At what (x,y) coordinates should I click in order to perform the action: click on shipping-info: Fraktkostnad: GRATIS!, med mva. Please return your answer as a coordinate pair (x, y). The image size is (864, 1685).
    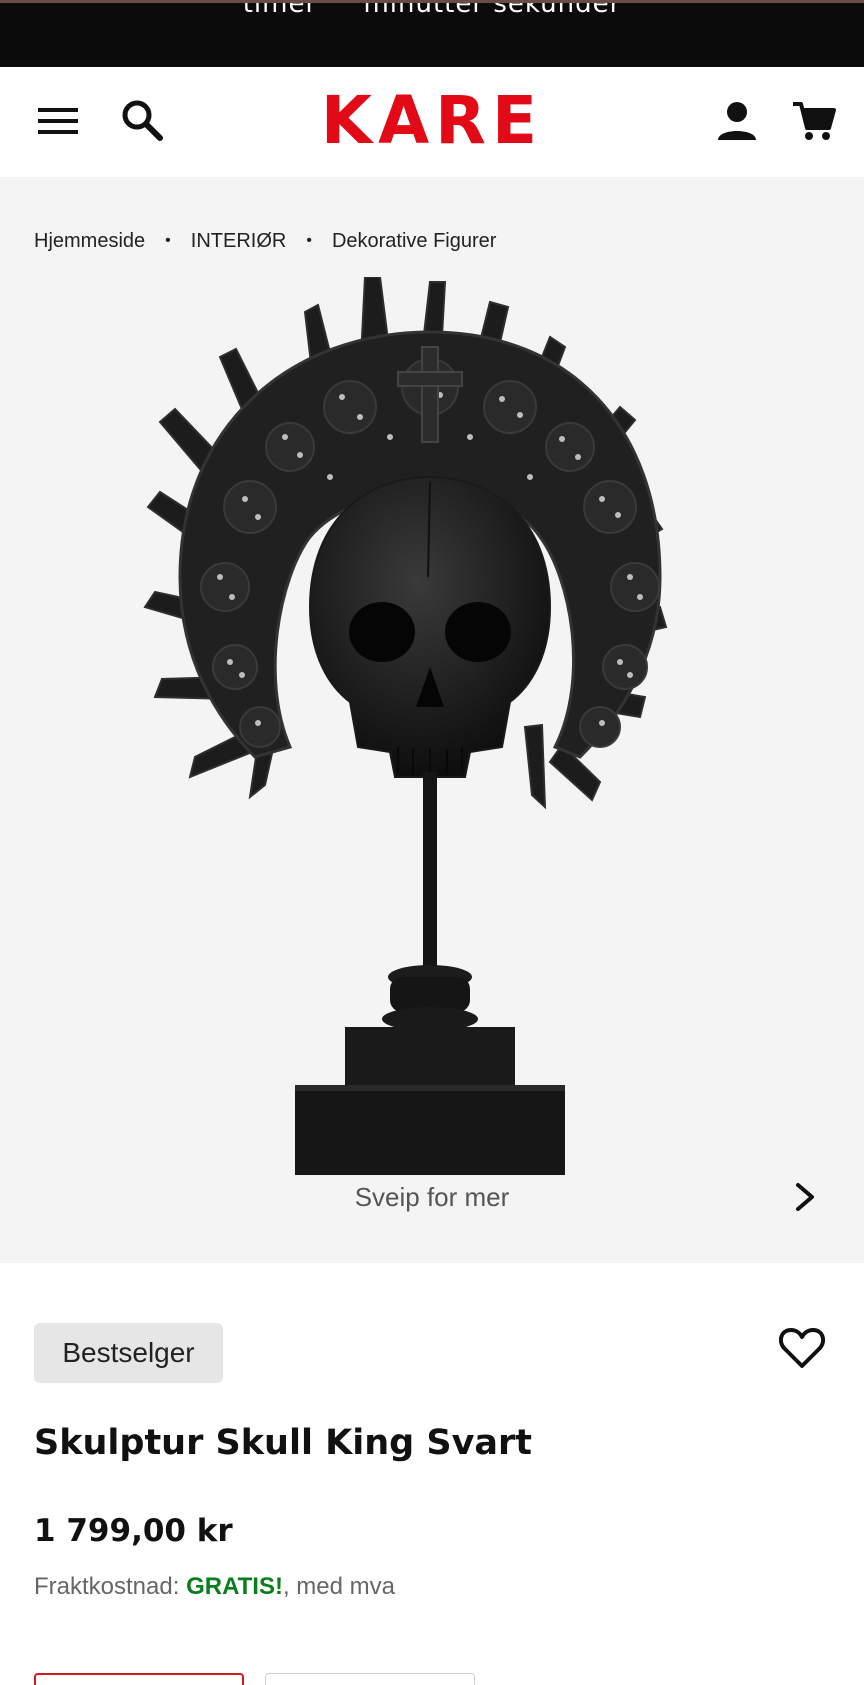
    Looking at the image, I should click on (214, 1587).